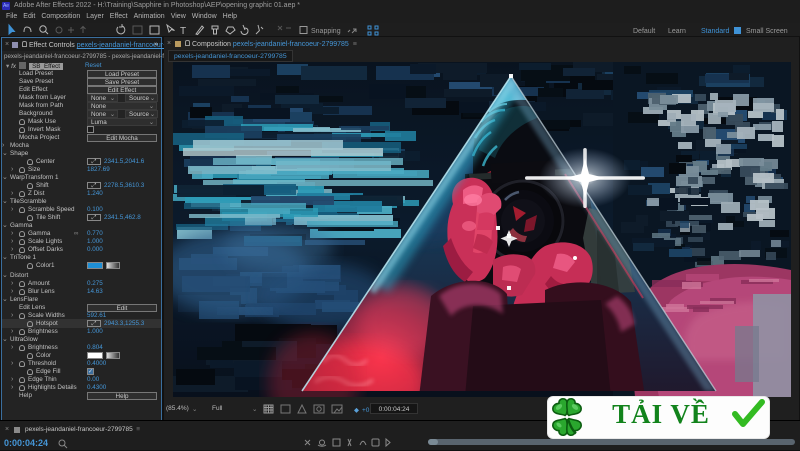  Describe the element at coordinates (183, 31) in the screenshot. I see `svg-text: T` at that location.